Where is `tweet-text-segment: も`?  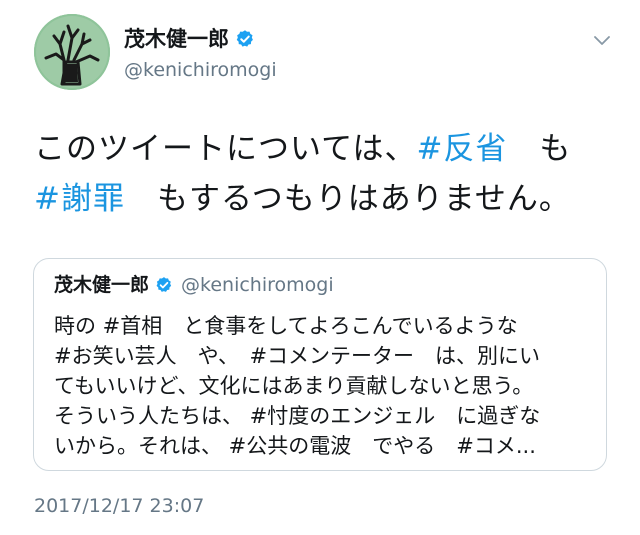 tweet-text-segment: も is located at coordinates (539, 149).